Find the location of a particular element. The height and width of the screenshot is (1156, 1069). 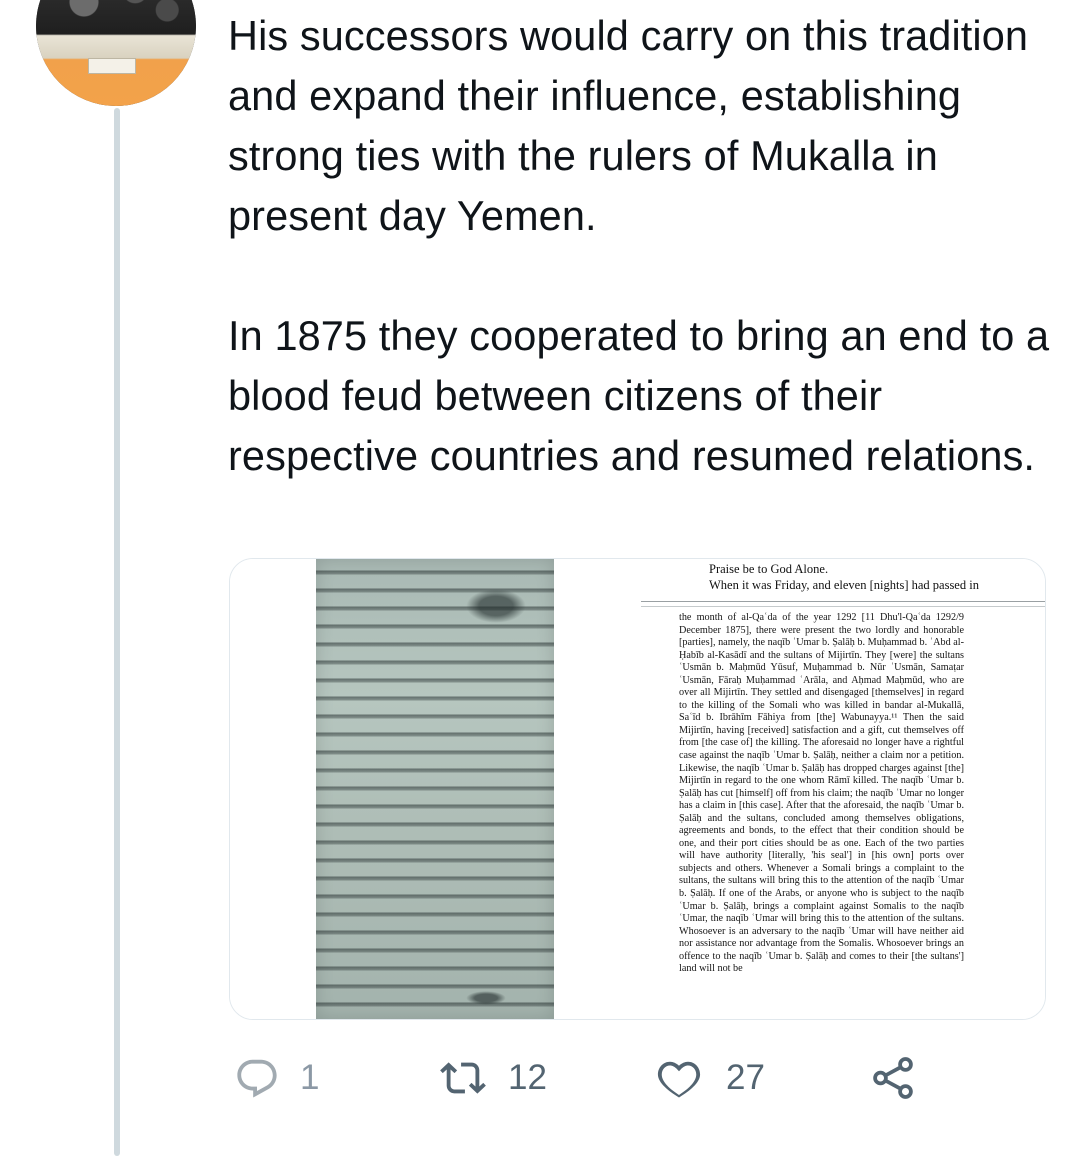

thread-line is located at coordinates (117, 632).